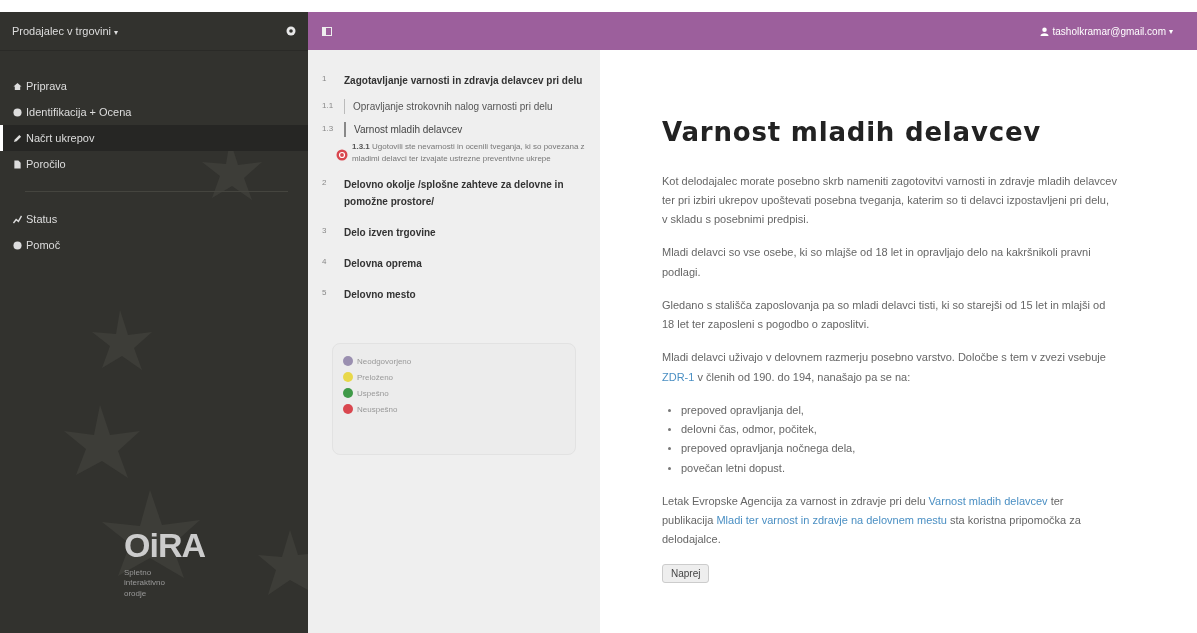 This screenshot has height=633, width=1197. What do you see at coordinates (1045, 31) in the screenshot?
I see `user-icon` at bounding box center [1045, 31].